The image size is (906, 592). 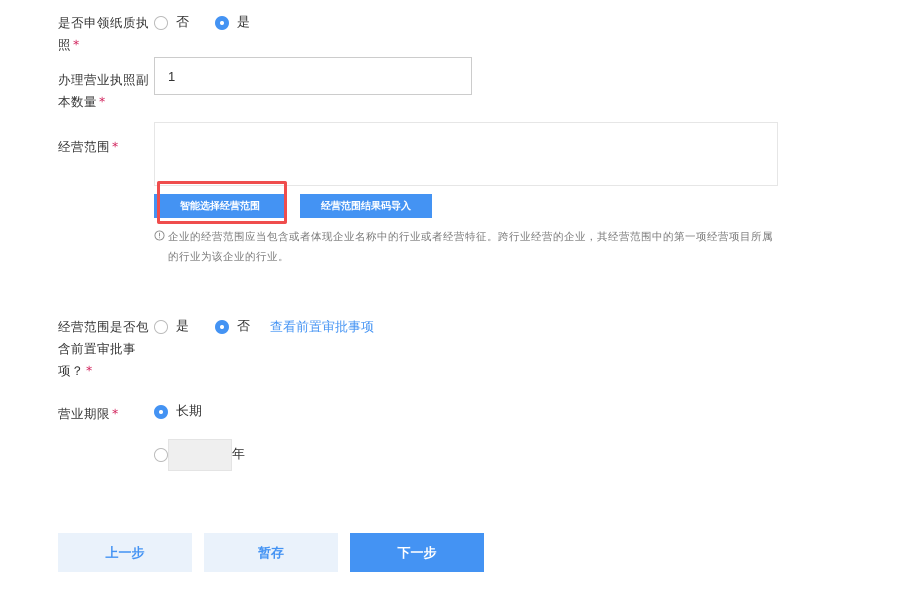 What do you see at coordinates (89, 147) in the screenshot?
I see `field-label: 经营范围 *` at bounding box center [89, 147].